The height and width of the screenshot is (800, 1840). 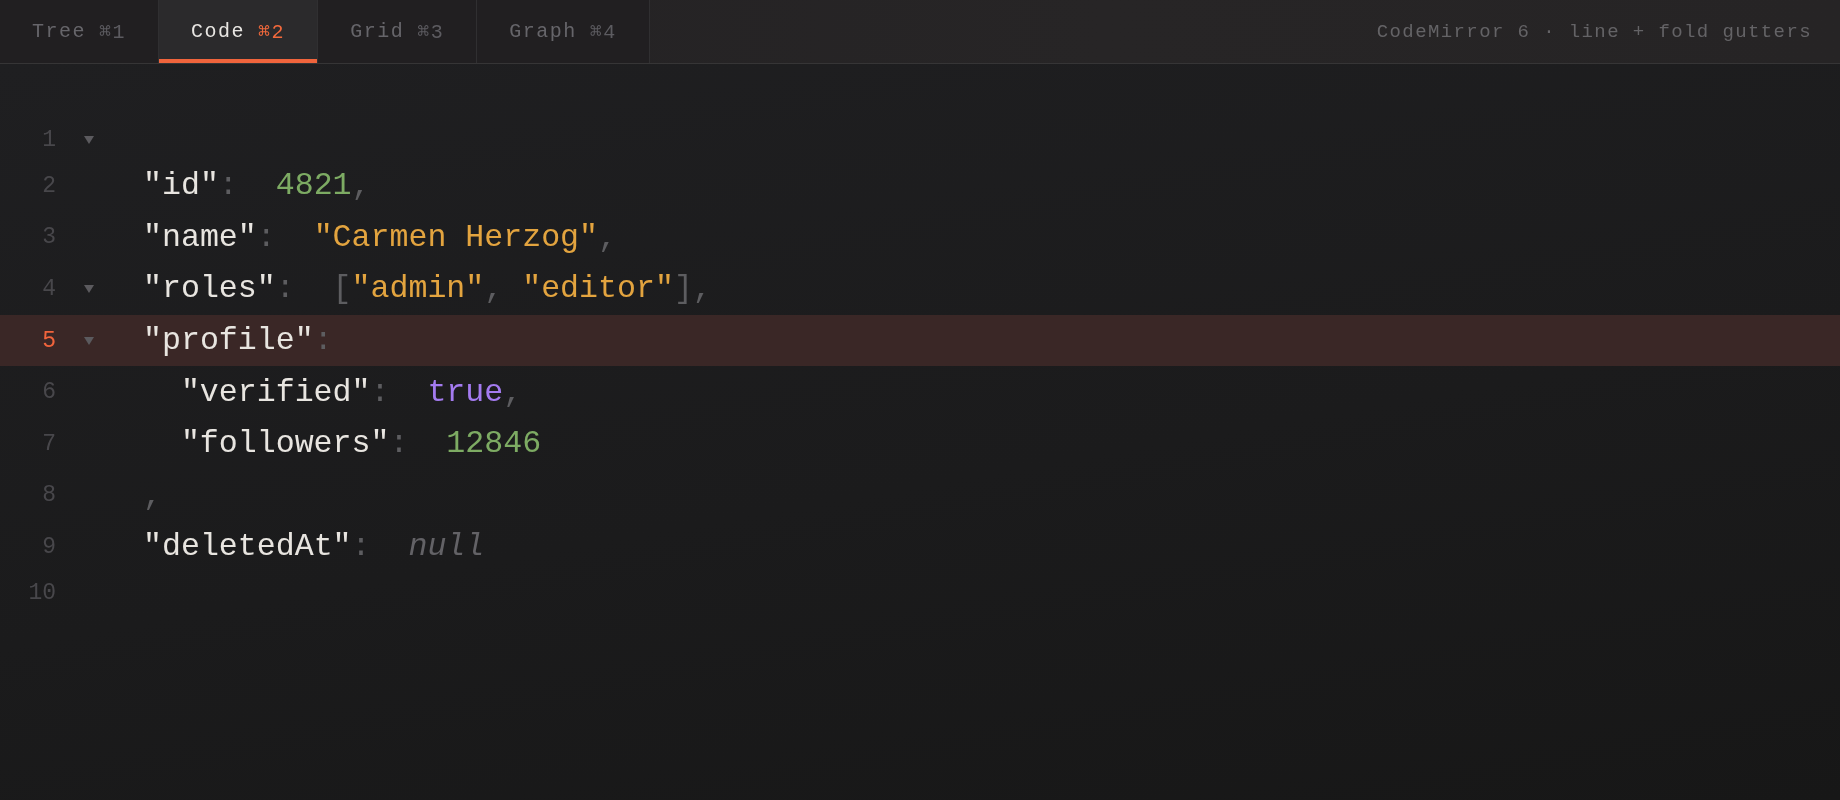 What do you see at coordinates (427, 289) in the screenshot?
I see `code-line: "roles": ["admin", "editor"],` at bounding box center [427, 289].